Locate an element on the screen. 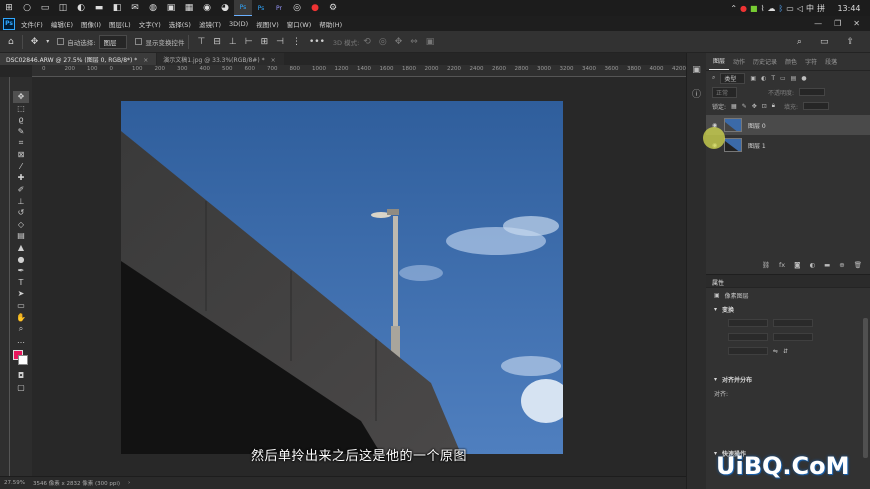  transform-section: ▾ 变换 is located at coordinates (788, 309).